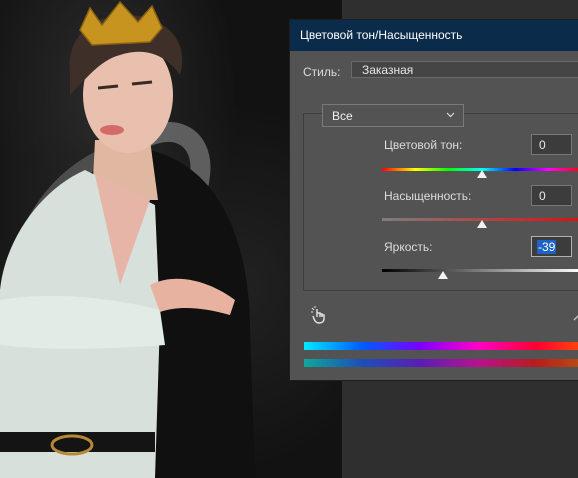  What do you see at coordinates (450, 115) in the screenshot?
I see `chevron-down-icon` at bounding box center [450, 115].